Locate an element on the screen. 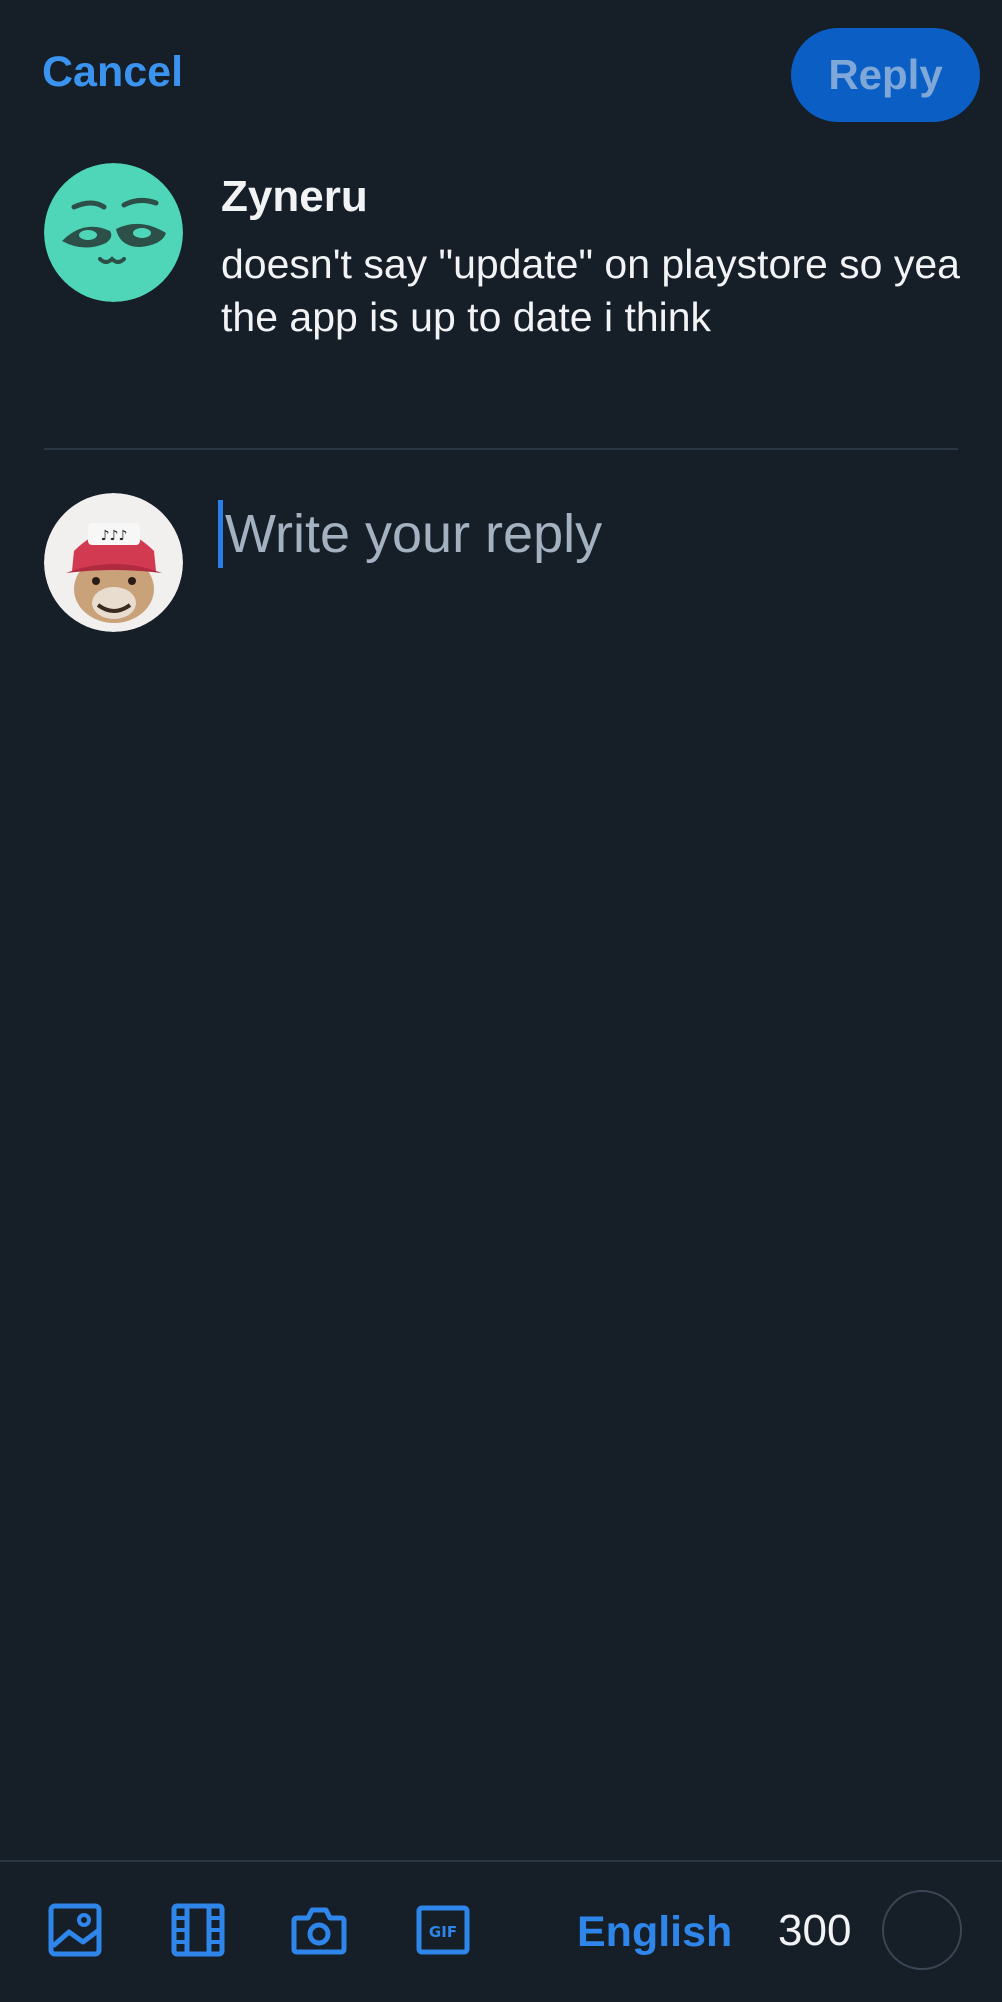 Image resolution: width=1002 pixels, height=2002 pixels. image-icon is located at coordinates (75, 1930).